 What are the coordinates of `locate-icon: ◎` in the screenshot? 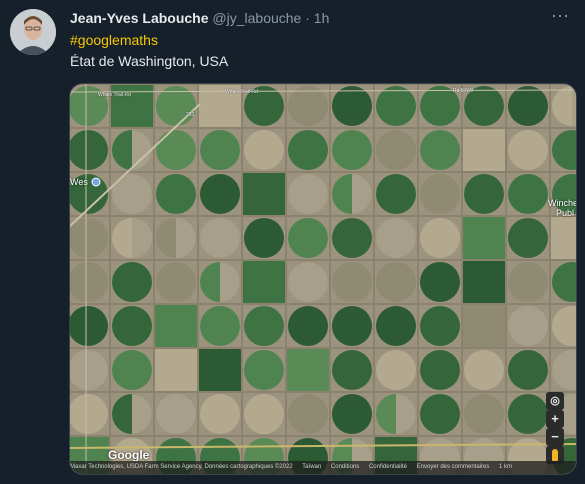 It's located at (555, 401).